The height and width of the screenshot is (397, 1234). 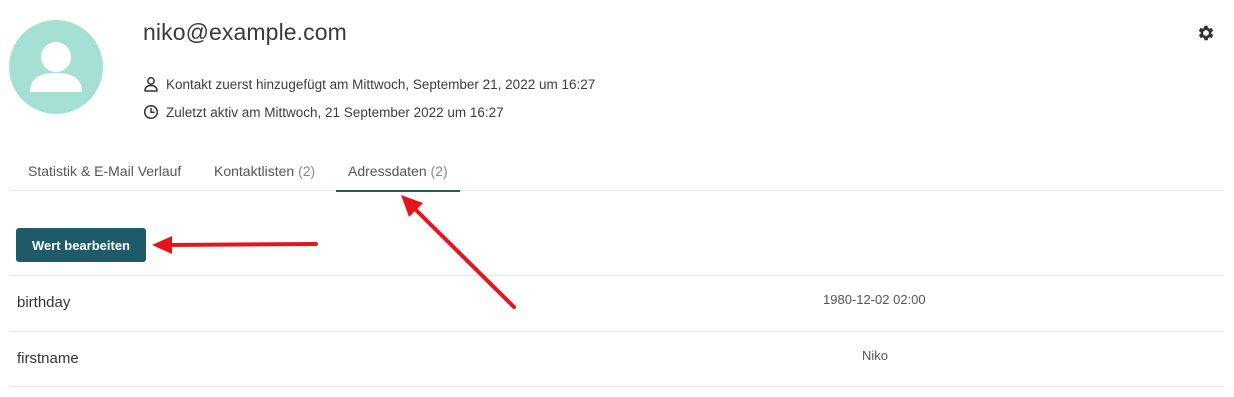 I want to click on tab-label: Adressdaten, so click(x=387, y=171).